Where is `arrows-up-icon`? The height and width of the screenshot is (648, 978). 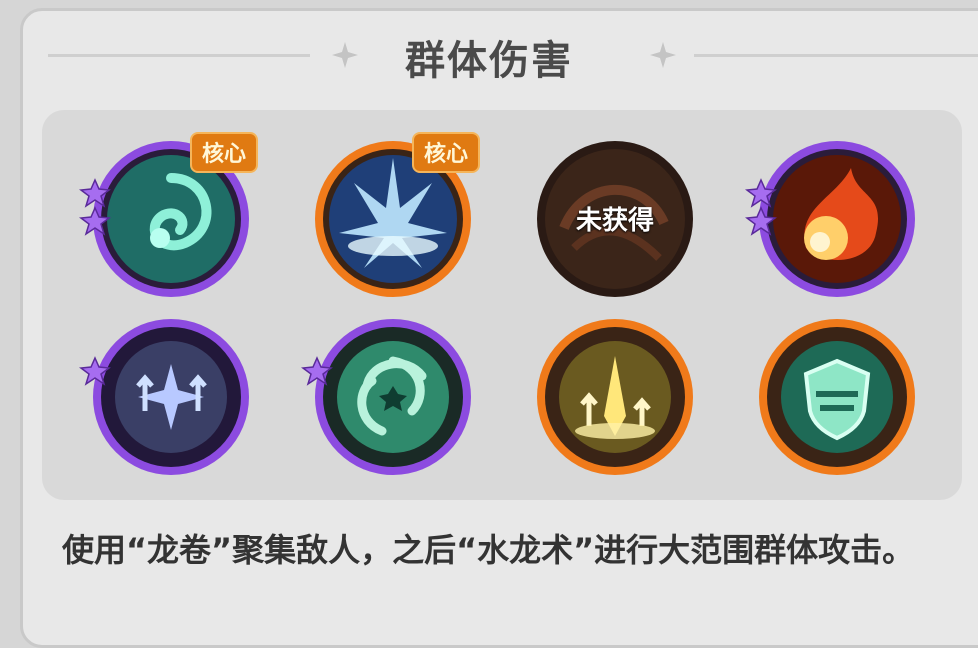
arrows-up-icon is located at coordinates (171, 397).